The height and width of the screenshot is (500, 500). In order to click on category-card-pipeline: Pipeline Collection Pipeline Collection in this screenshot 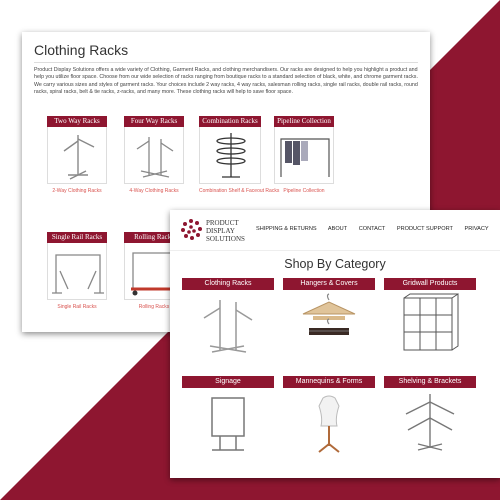, I will do `click(304, 156)`.